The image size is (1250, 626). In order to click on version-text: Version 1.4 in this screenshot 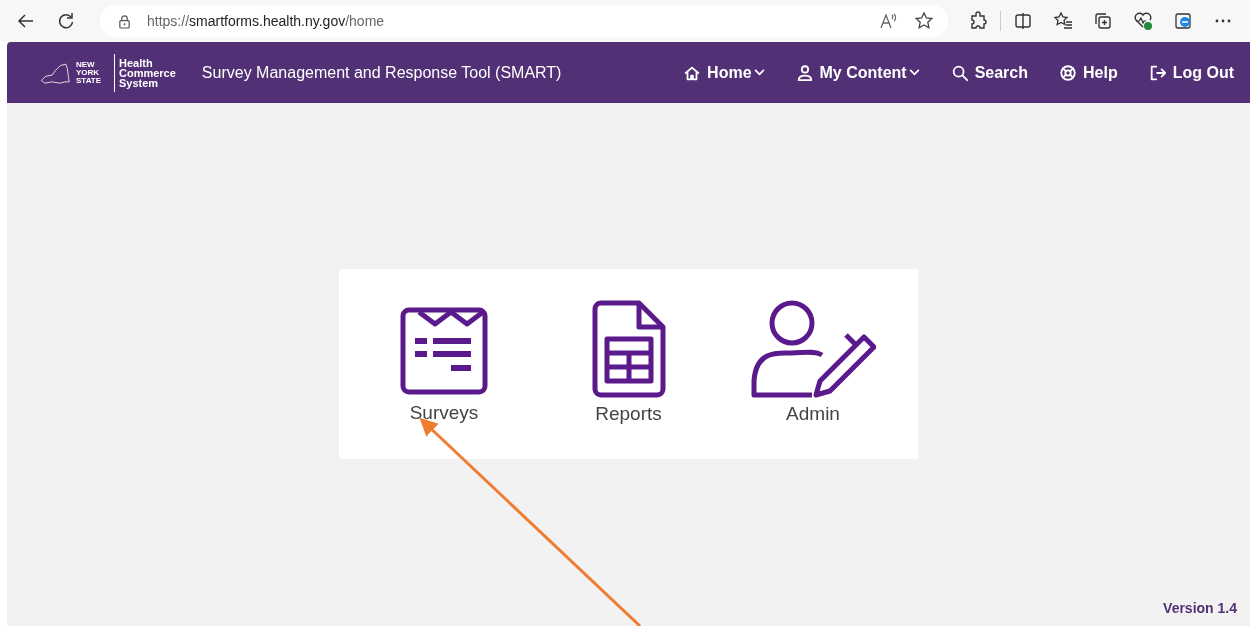, I will do `click(1200, 608)`.